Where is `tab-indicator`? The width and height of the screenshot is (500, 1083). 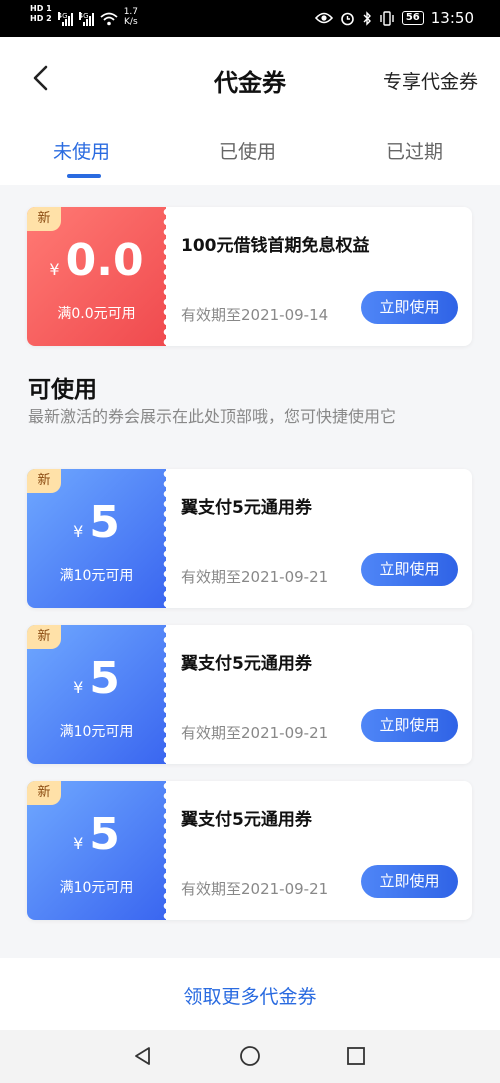
tab-indicator is located at coordinates (84, 176).